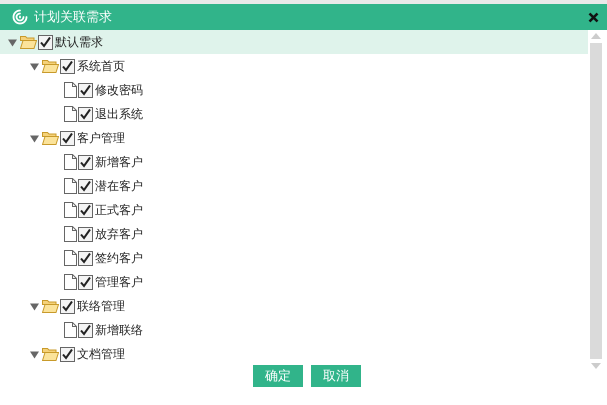  Describe the element at coordinates (294, 90) in the screenshot. I see `tree-item: 修改密码` at that location.